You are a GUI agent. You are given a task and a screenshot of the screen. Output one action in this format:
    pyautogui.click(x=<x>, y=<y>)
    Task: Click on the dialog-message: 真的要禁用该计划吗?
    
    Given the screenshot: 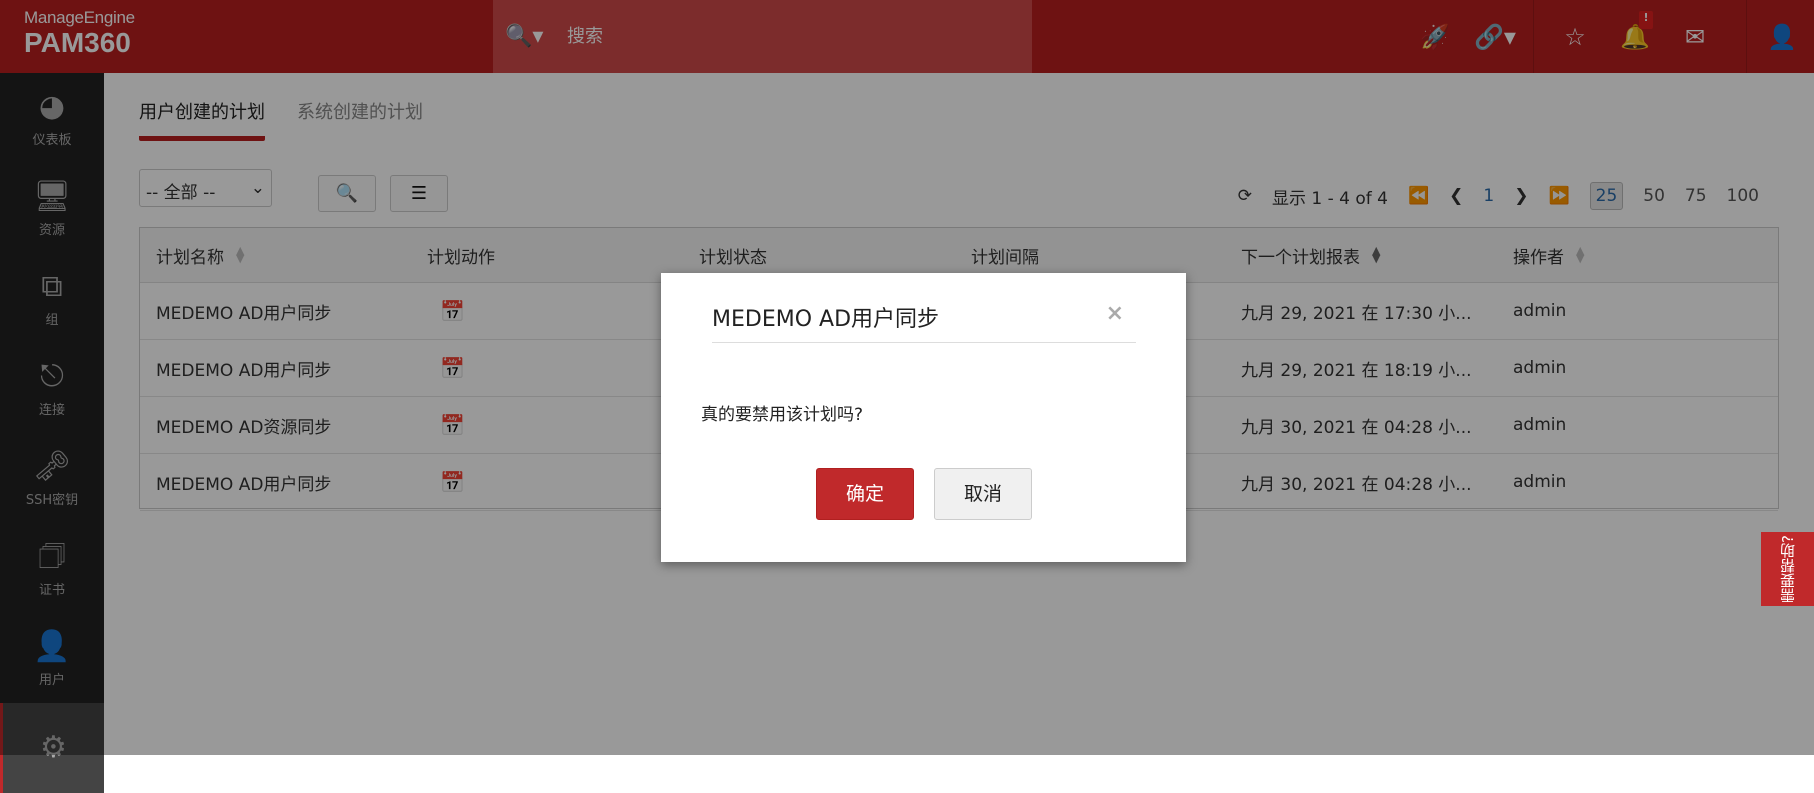 What is the action you would take?
    pyautogui.click(x=782, y=415)
    